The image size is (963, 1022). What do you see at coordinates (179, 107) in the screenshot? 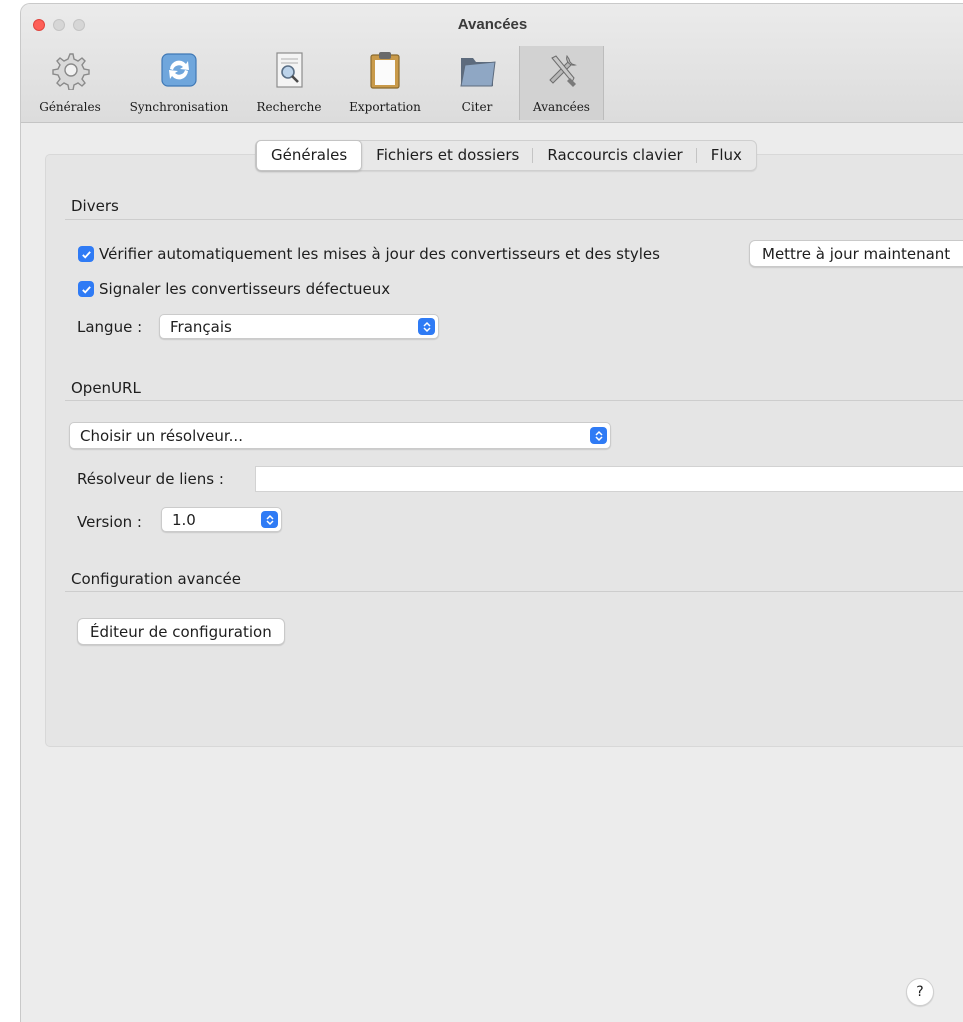
I see `toolbar-label: Synchronisation` at bounding box center [179, 107].